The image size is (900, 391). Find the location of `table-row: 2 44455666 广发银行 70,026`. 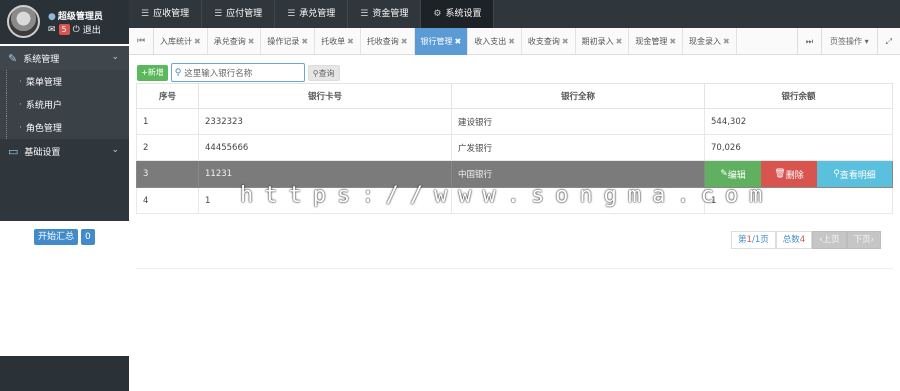

table-row: 2 44455666 广发银行 70,026 is located at coordinates (514, 147).